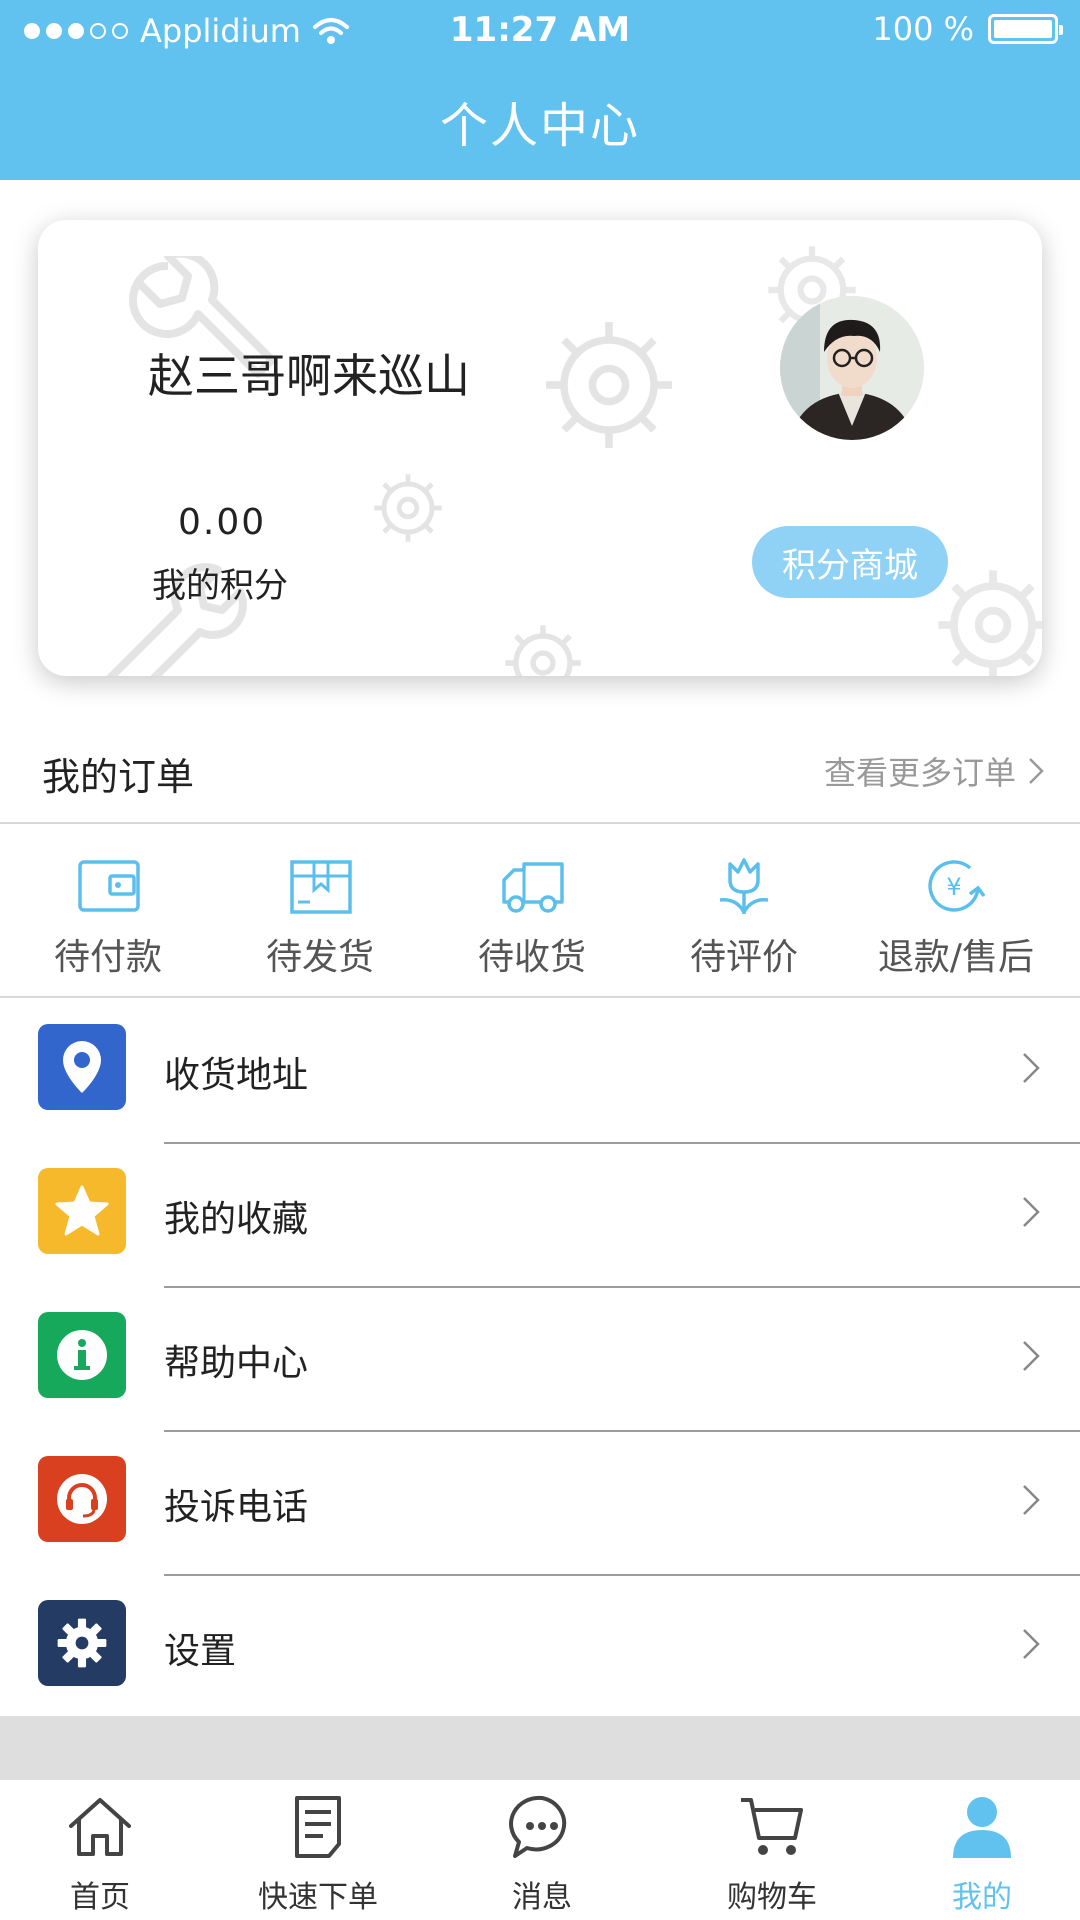 The width and height of the screenshot is (1080, 1920). I want to click on view-more-orders-link: 查看更多订单, so click(934, 771).